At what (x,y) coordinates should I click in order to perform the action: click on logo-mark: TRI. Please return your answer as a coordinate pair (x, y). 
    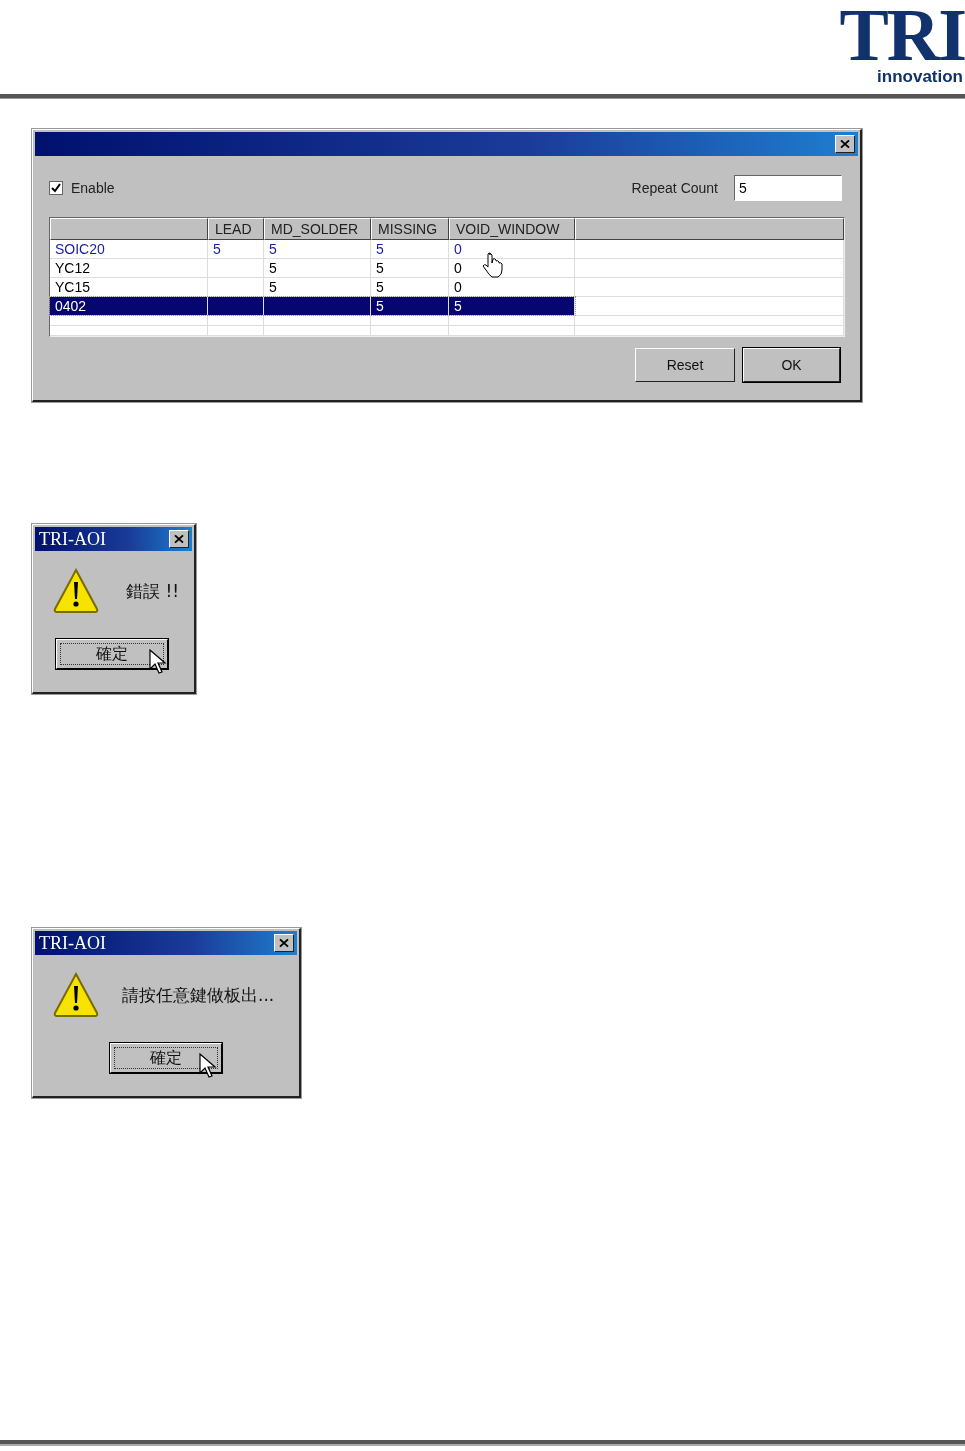
    Looking at the image, I should click on (902, 35).